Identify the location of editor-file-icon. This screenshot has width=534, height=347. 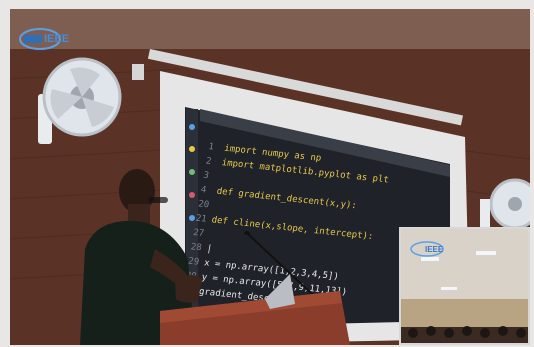
(192, 127).